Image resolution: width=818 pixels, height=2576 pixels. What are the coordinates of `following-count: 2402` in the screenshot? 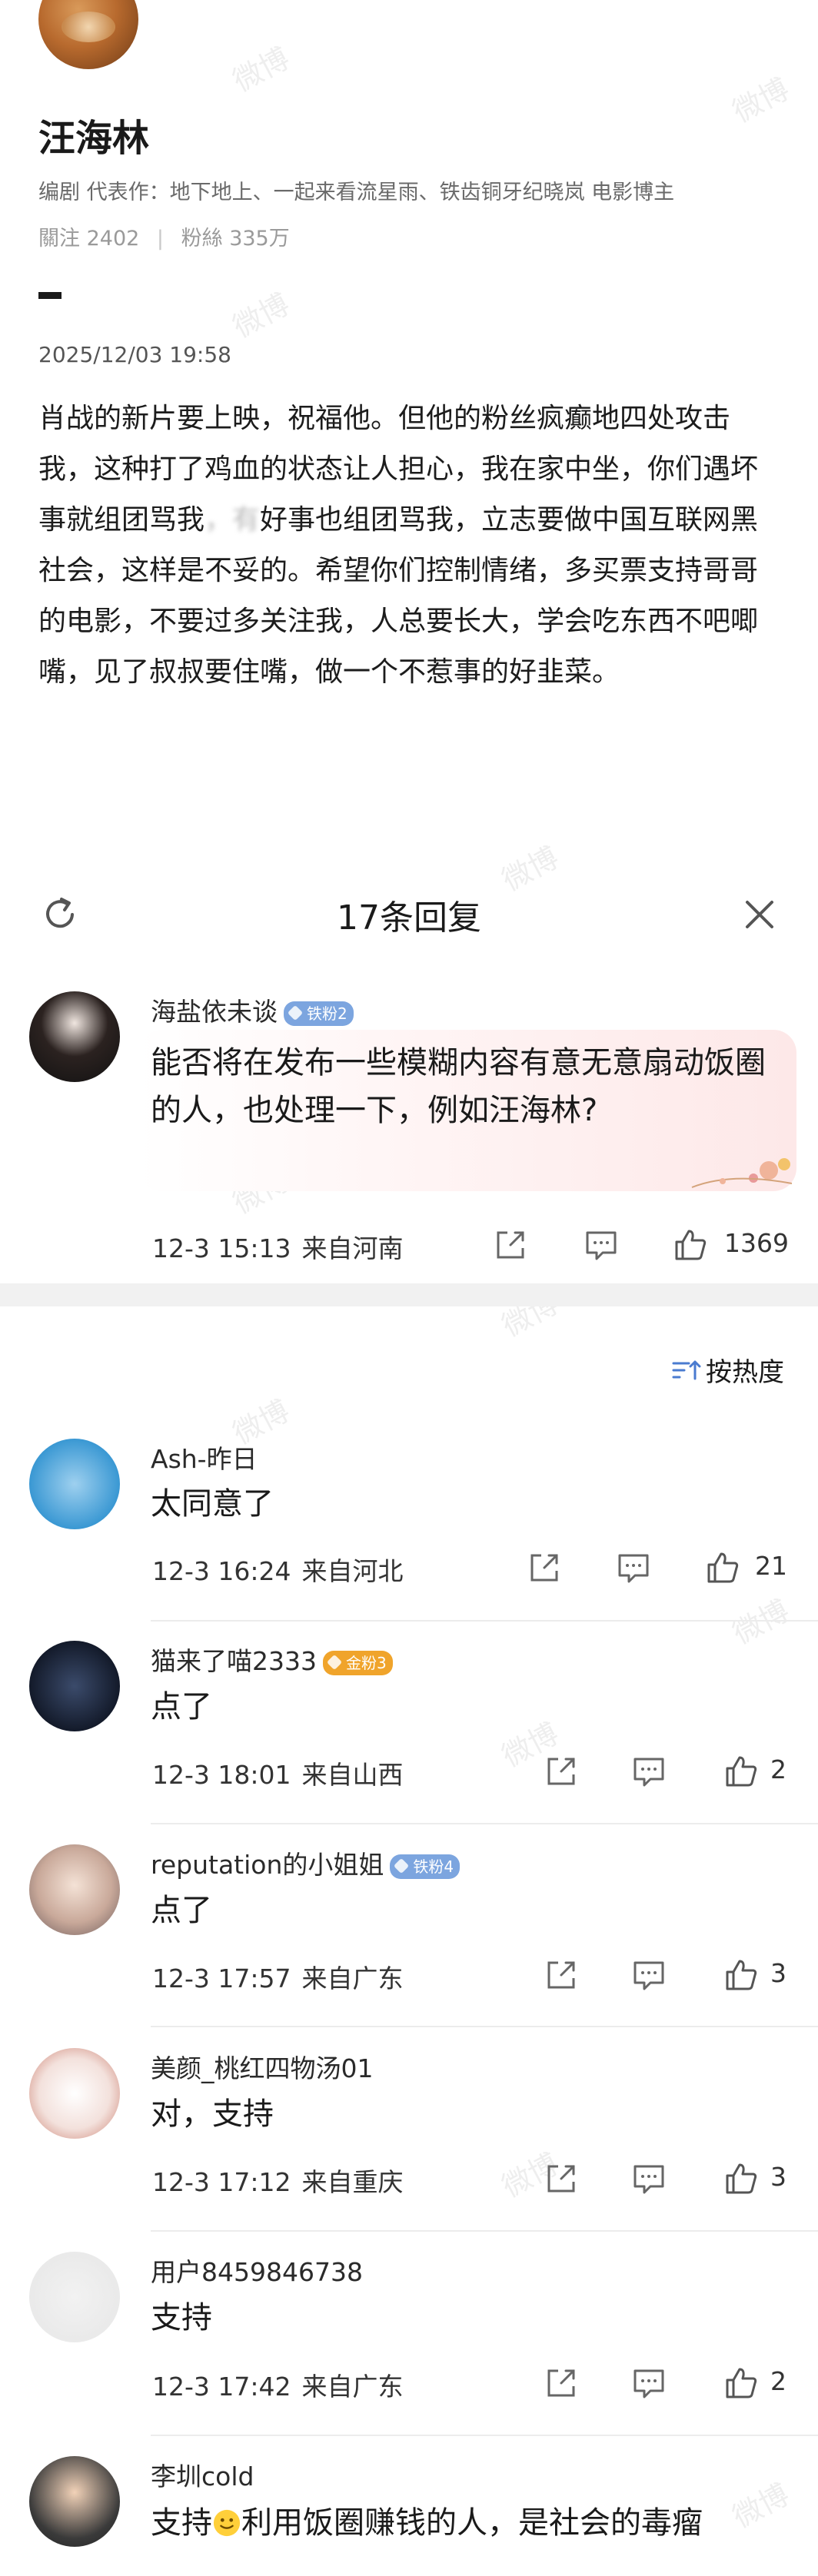 It's located at (114, 239).